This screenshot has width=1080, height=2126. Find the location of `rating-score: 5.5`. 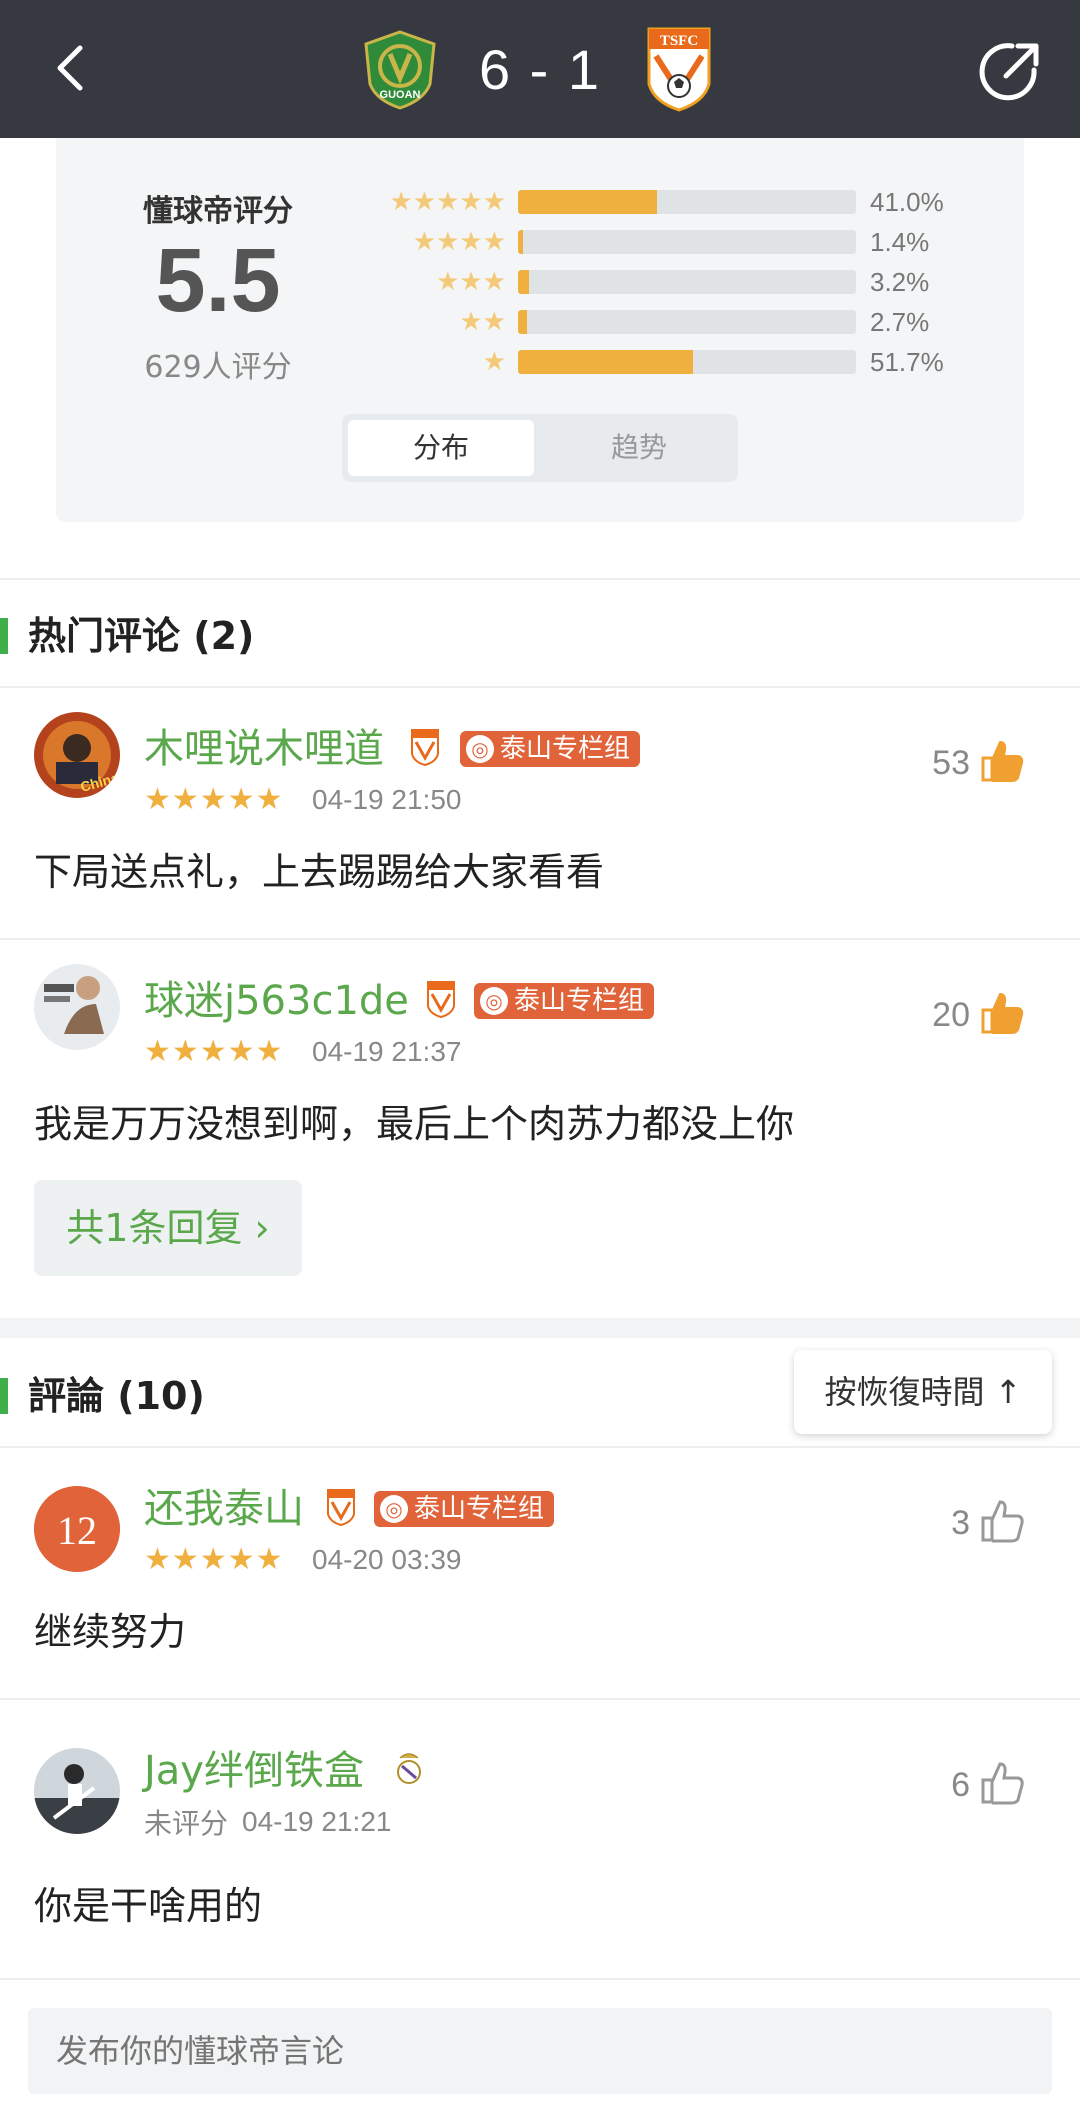

rating-score: 5.5 is located at coordinates (218, 281).